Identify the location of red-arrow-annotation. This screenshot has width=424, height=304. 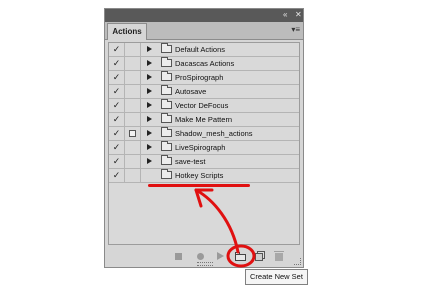
(225, 228).